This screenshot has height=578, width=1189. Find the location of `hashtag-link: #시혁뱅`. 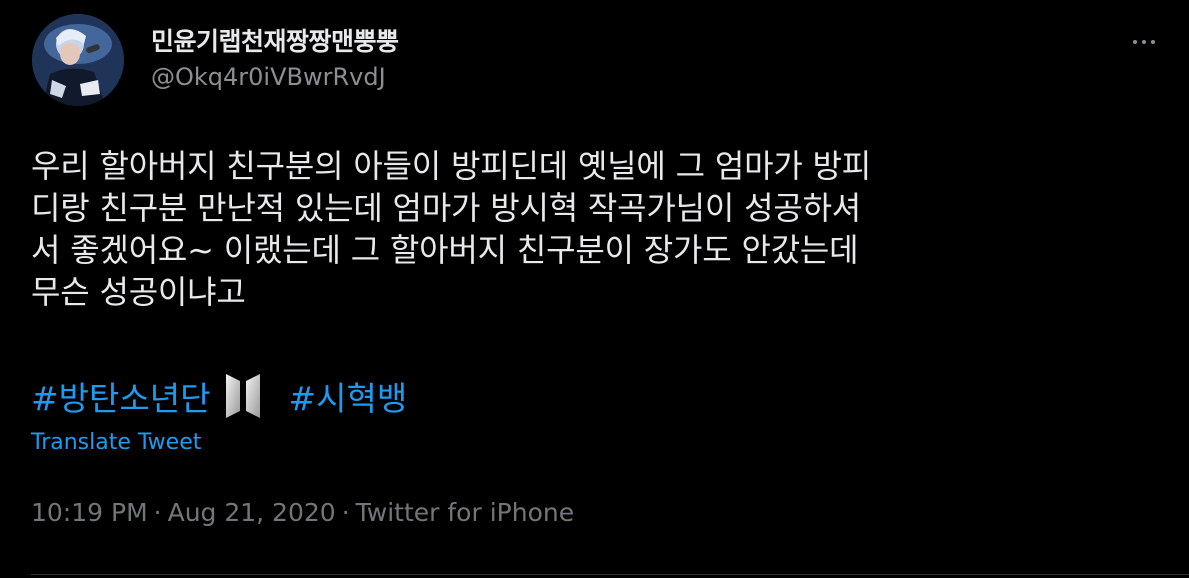

hashtag-link: #시혁뱅 is located at coordinates (347, 396).